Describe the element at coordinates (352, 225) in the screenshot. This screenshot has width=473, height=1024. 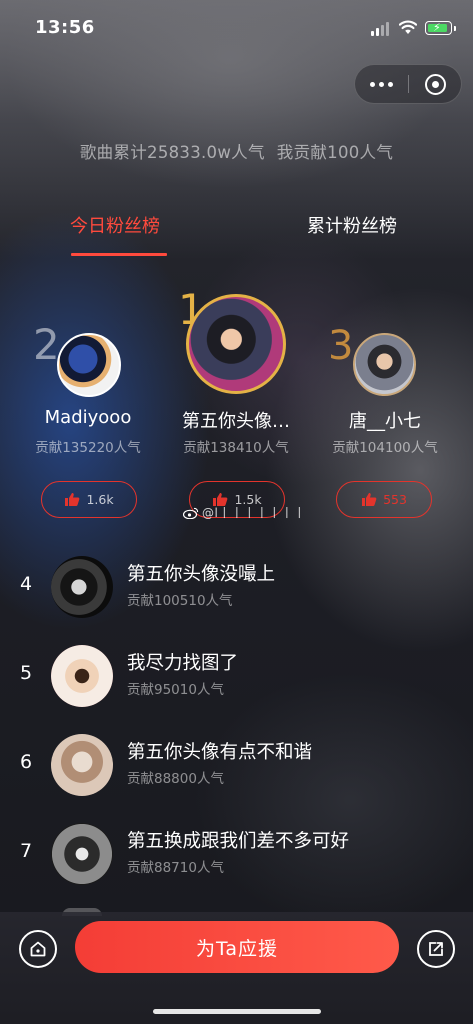
I see `tab-total-fans: 累计粉丝榜` at that location.